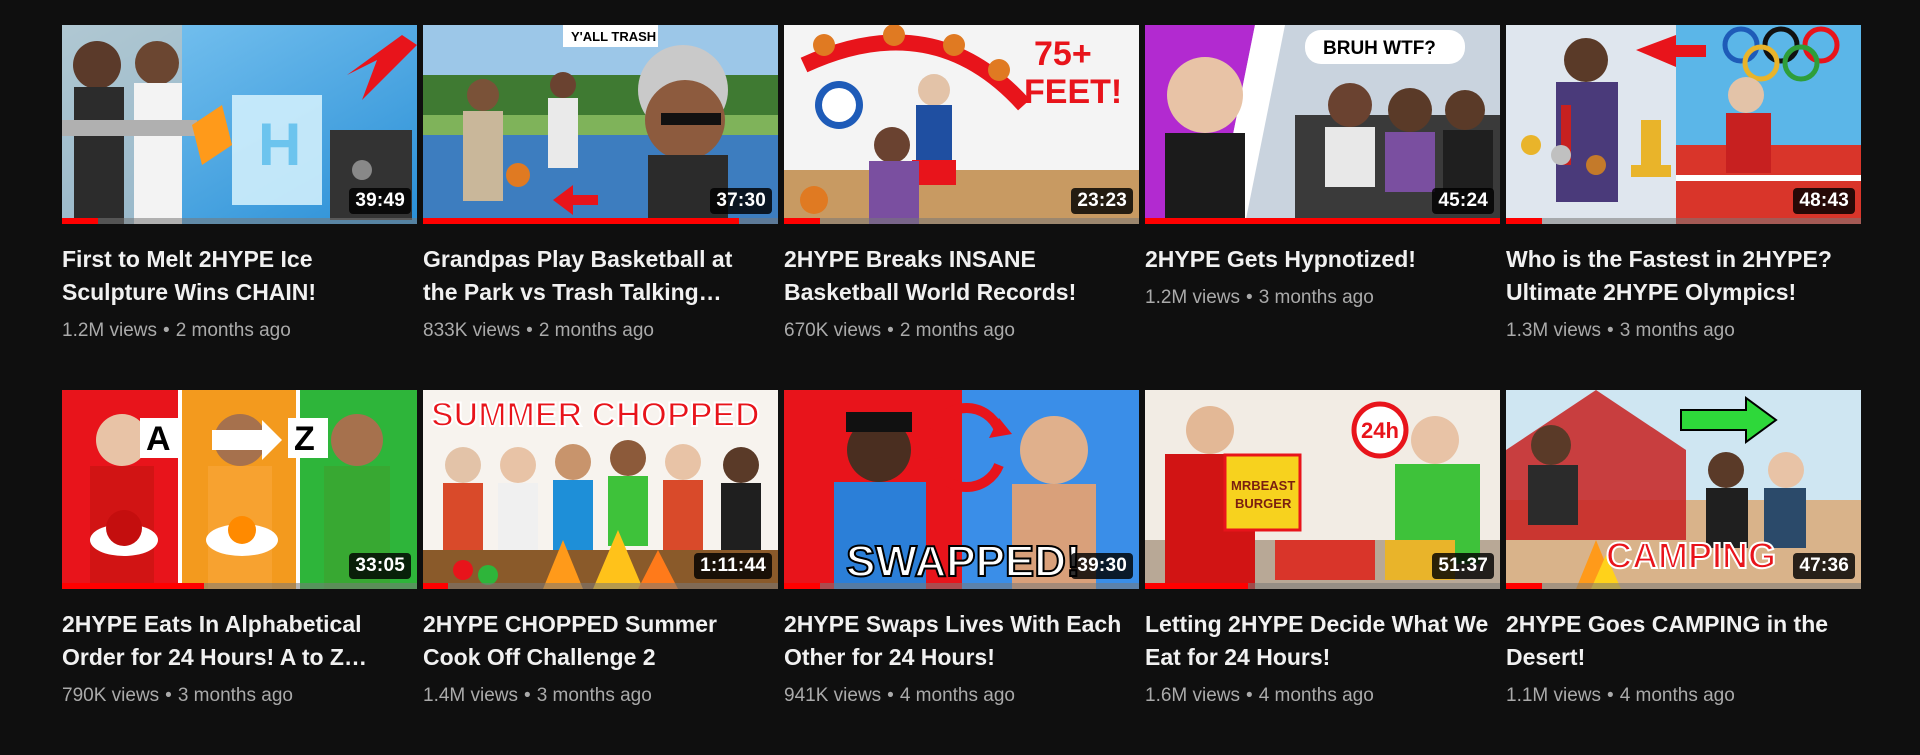  I want to click on svg-text: H, so click(279, 144).